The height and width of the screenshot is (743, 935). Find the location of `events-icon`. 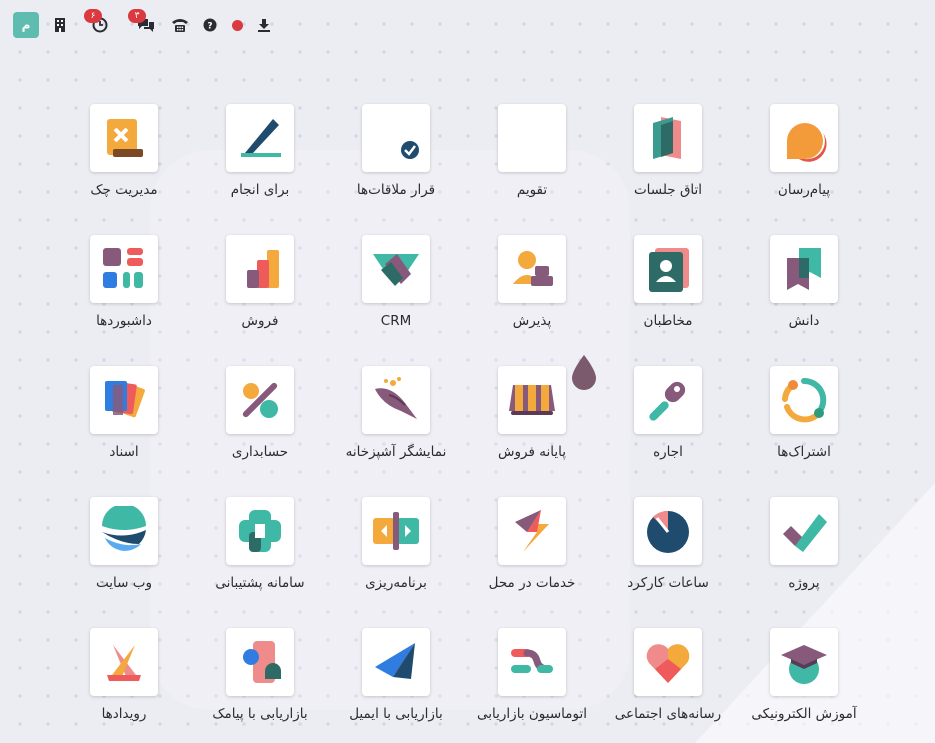

events-icon is located at coordinates (124, 663).